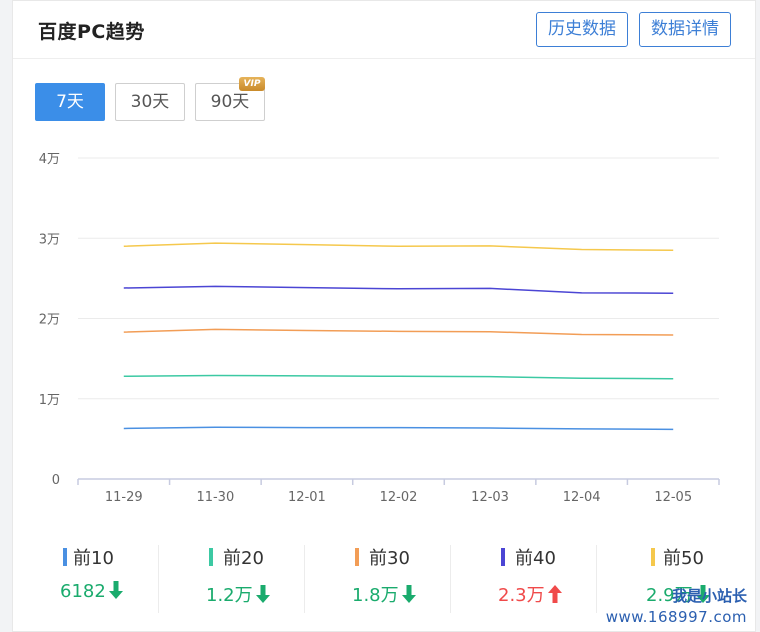 The image size is (760, 632). Describe the element at coordinates (86, 579) in the screenshot. I see `legend-item-top10: 前10 6182` at that location.